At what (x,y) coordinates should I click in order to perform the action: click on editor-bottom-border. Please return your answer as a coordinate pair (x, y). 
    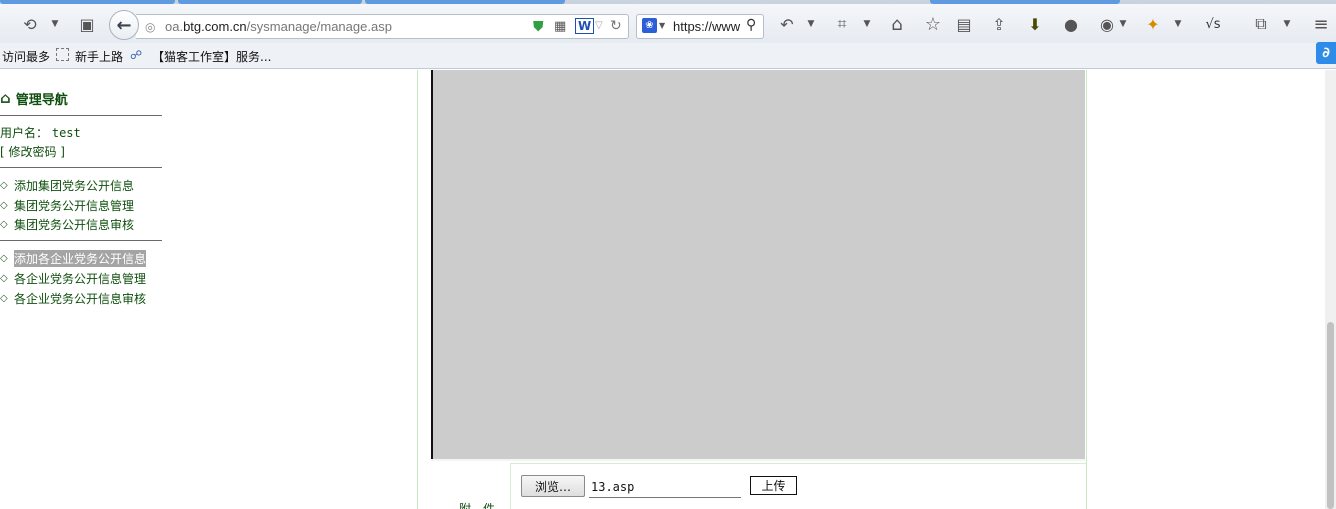
    Looking at the image, I should click on (758, 460).